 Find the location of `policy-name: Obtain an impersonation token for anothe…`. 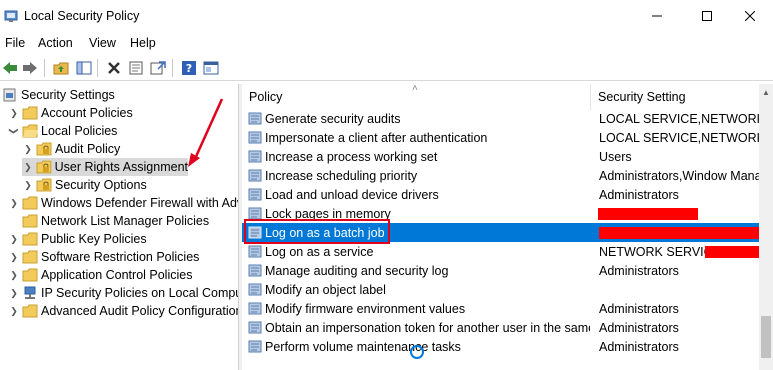

policy-name: Obtain an impersonation token for anothe… is located at coordinates (427, 327).